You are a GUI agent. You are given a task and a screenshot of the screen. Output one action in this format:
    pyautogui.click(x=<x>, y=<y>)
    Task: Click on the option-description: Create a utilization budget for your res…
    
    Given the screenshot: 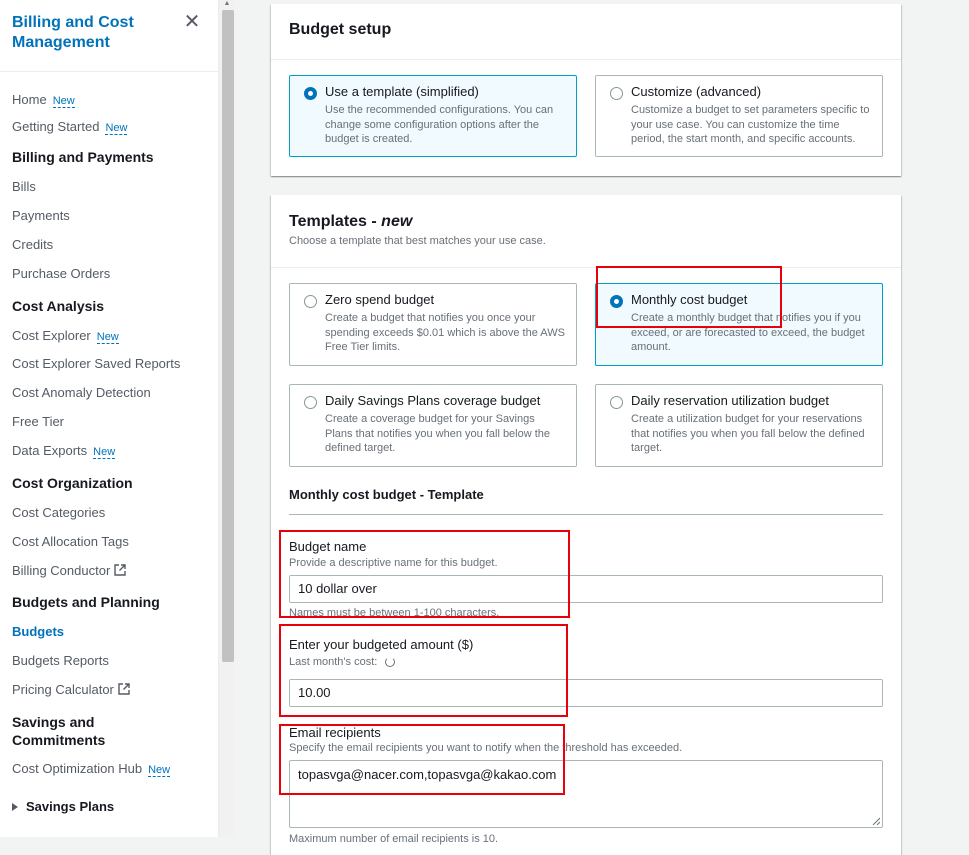 What is the action you would take?
    pyautogui.click(x=748, y=433)
    